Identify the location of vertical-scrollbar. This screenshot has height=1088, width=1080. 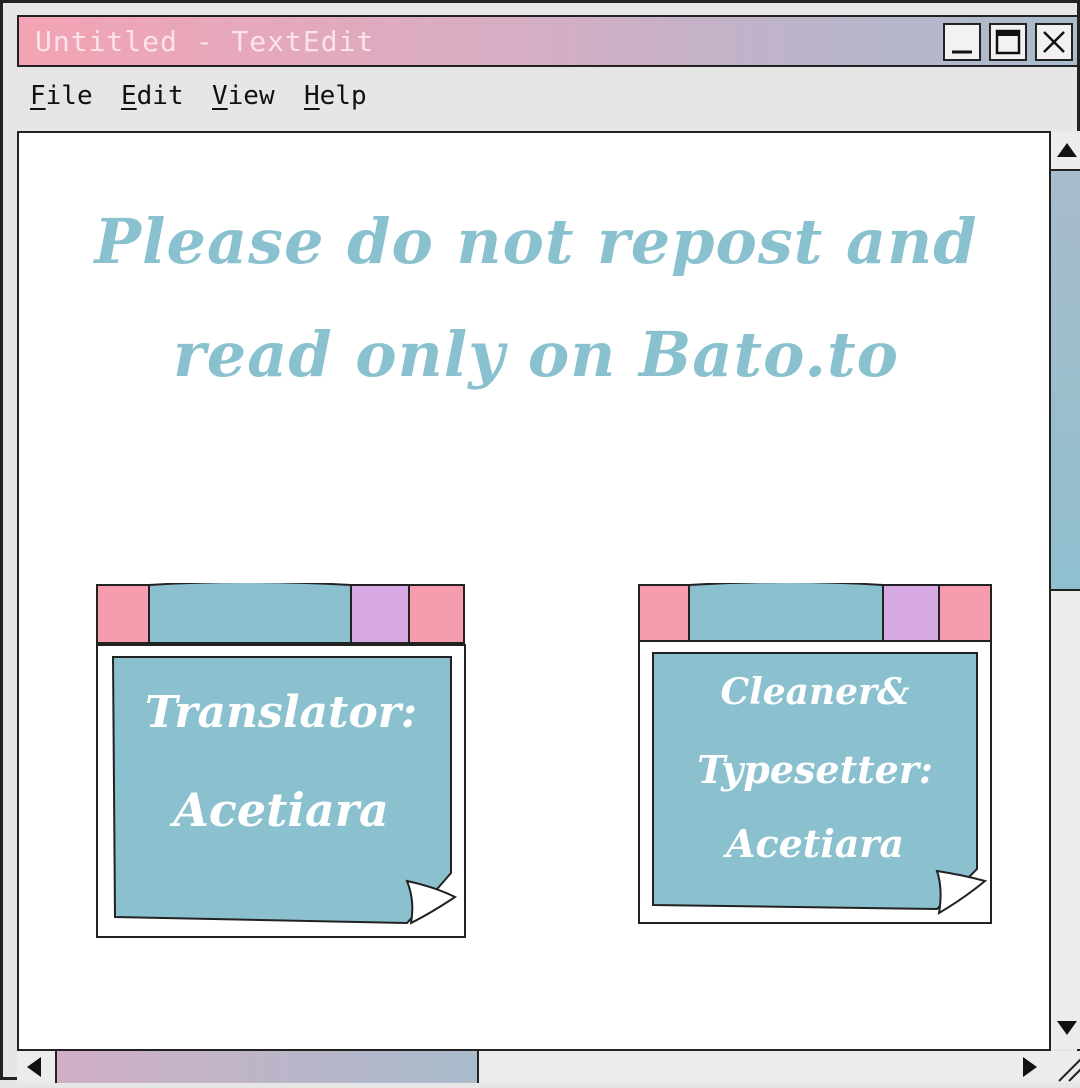
(1064, 590).